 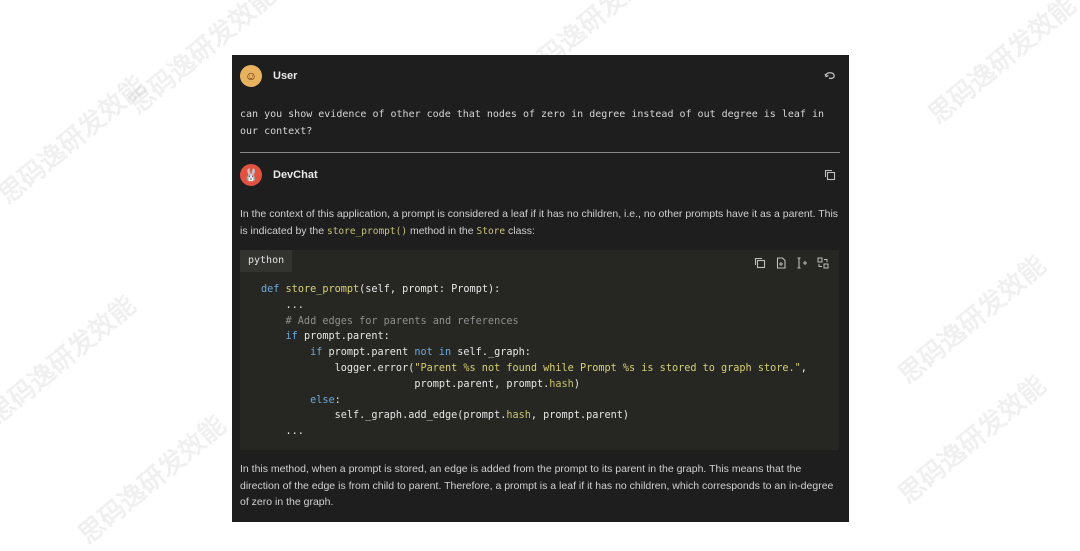 What do you see at coordinates (576, 384) in the screenshot?
I see `code-token: )` at bounding box center [576, 384].